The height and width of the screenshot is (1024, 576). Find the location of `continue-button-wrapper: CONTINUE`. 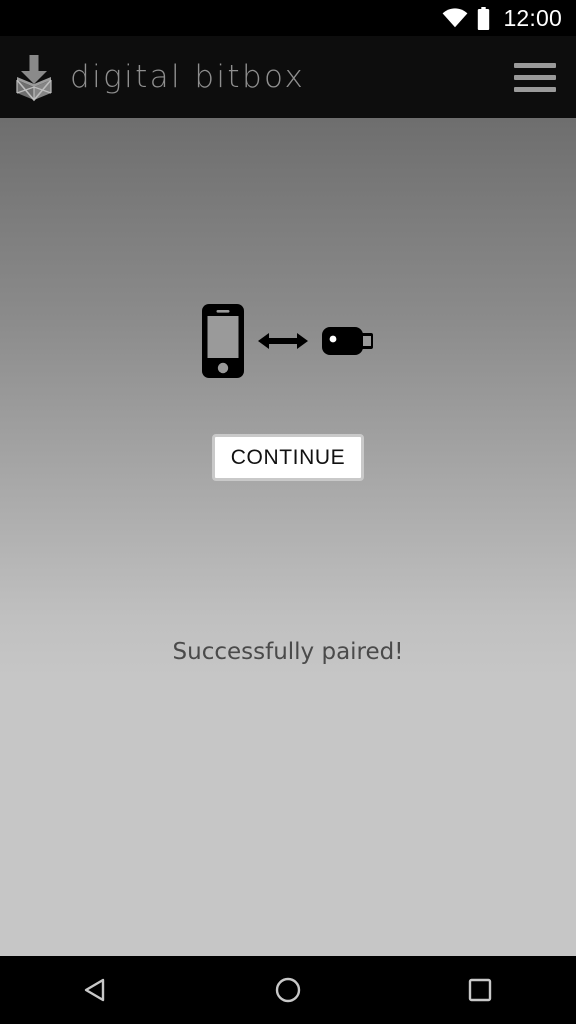

continue-button-wrapper: CONTINUE is located at coordinates (288, 457).